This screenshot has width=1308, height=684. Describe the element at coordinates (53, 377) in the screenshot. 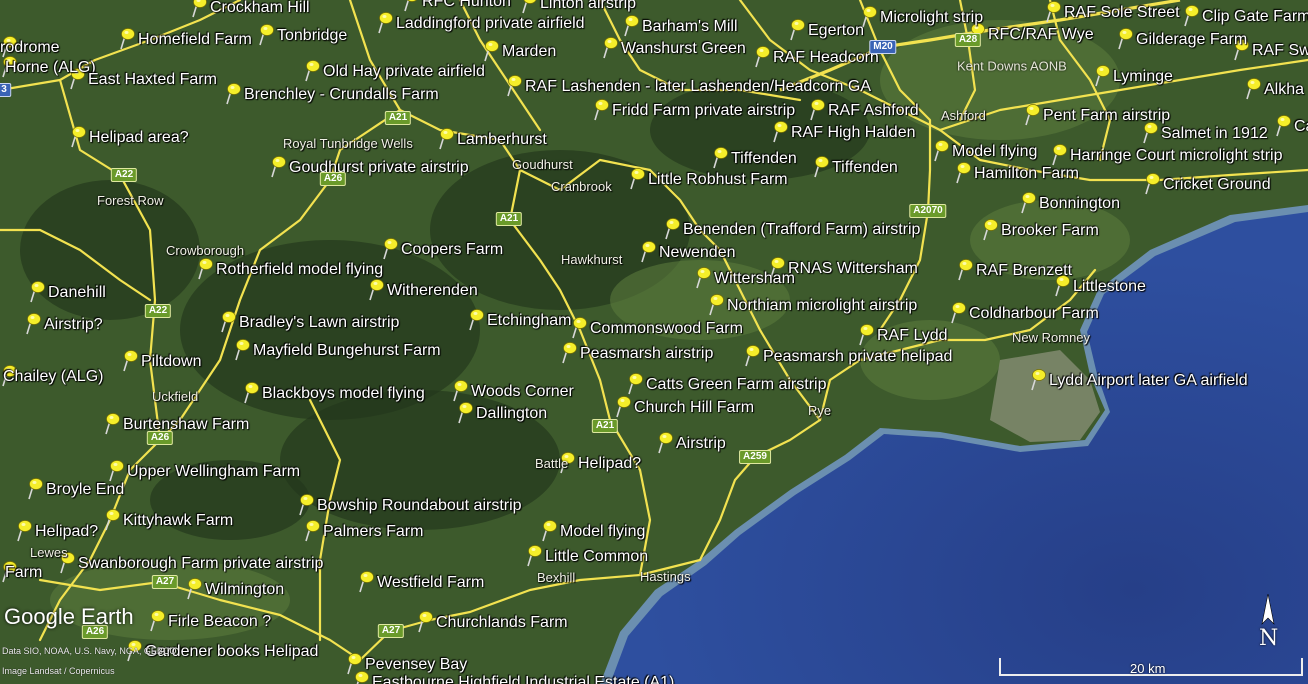

I see `placemark-label: Chailey (ALG)` at that location.